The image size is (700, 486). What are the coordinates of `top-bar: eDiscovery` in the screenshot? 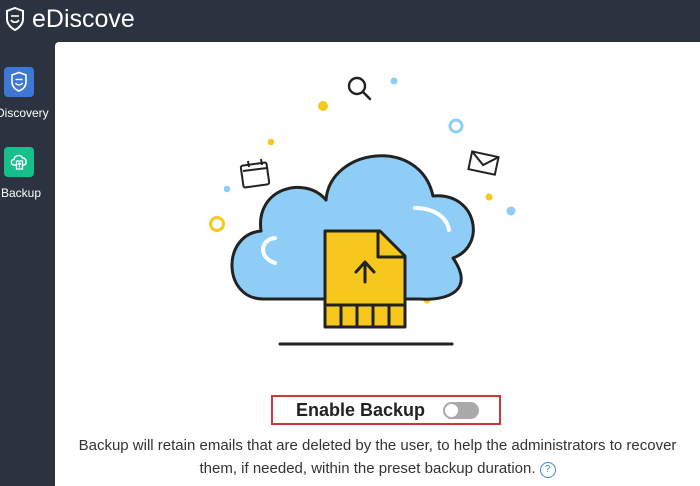 It's located at (350, 21).